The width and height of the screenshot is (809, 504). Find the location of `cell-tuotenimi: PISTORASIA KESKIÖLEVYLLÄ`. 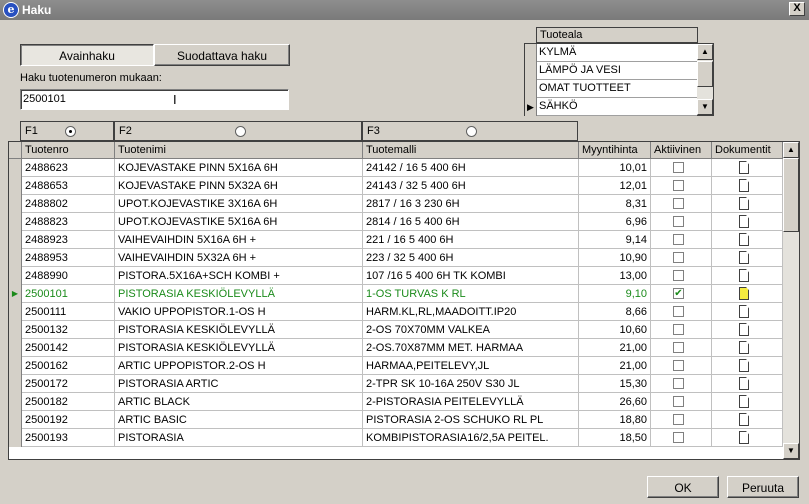

cell-tuotenimi: PISTORASIA KESKIÖLEVYLLÄ is located at coordinates (239, 330).